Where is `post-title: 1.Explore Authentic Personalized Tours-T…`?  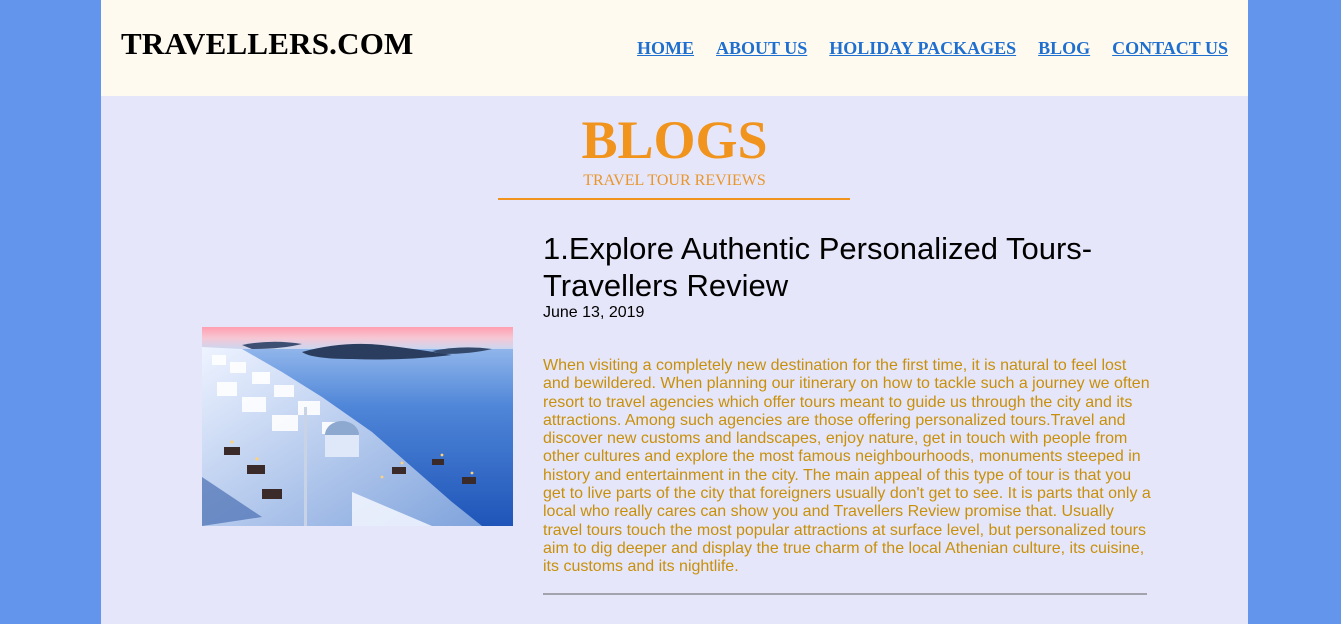
post-title: 1.Explore Authentic Personalized Tours-T… is located at coordinates (853, 267).